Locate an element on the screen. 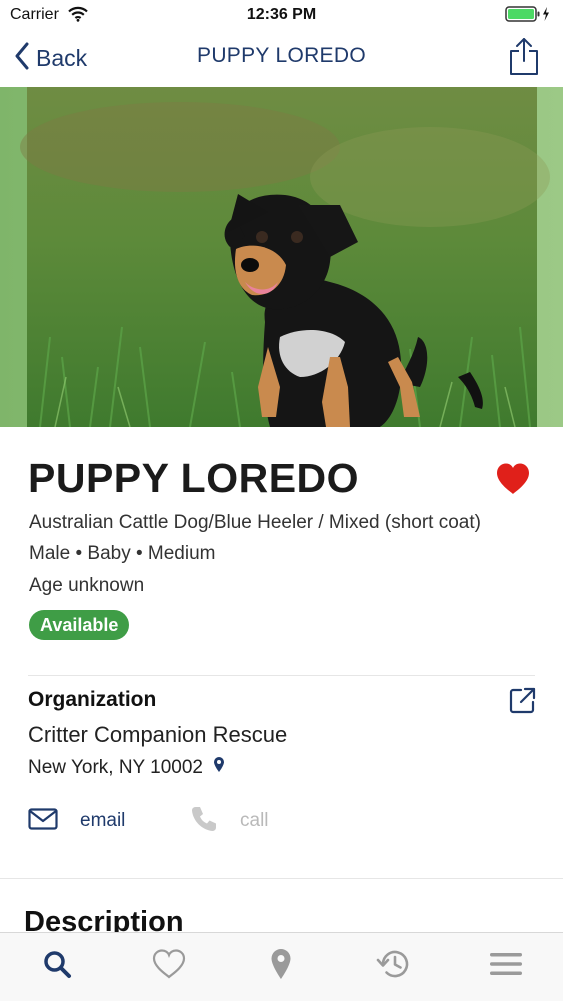  open-organization-button is located at coordinates (522, 703).